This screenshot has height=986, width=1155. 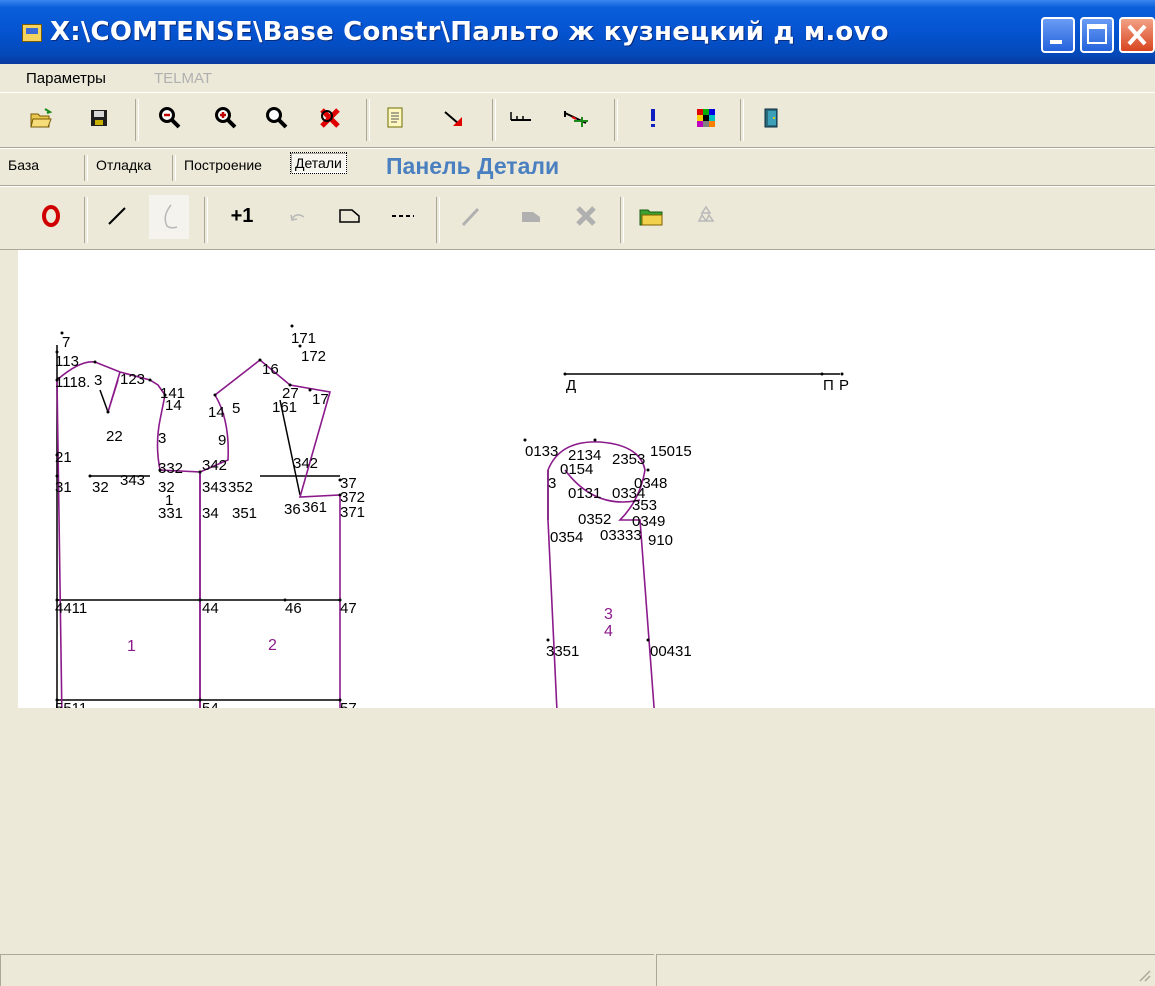 What do you see at coordinates (9, 479) in the screenshot?
I see `left-border` at bounding box center [9, 479].